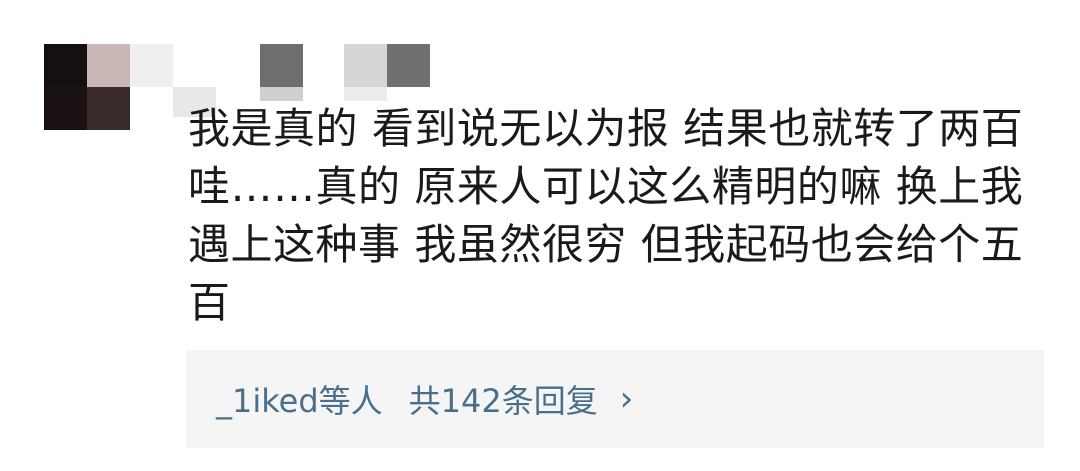 This screenshot has height=471, width=1080. I want to click on chevron-right-icon: ›, so click(626, 399).